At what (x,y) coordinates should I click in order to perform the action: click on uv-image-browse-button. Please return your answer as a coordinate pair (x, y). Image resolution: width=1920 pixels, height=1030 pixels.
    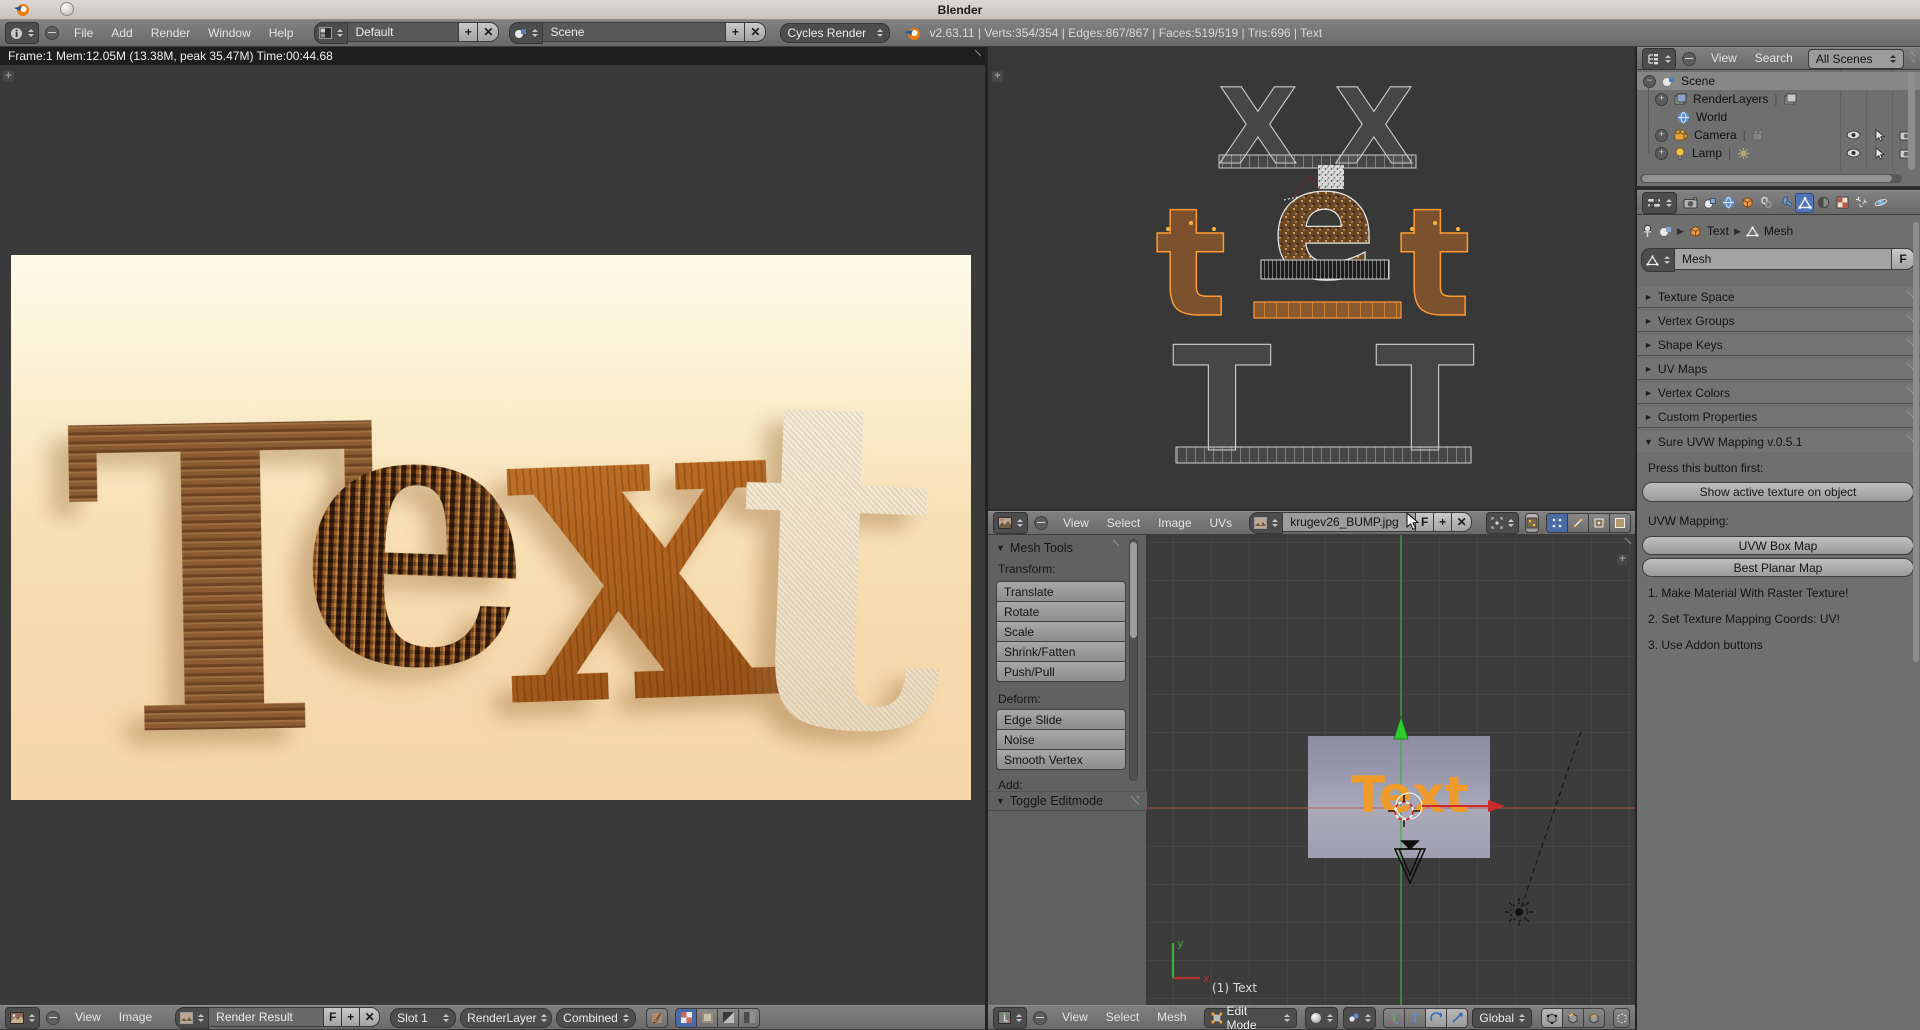
    Looking at the image, I should click on (1266, 523).